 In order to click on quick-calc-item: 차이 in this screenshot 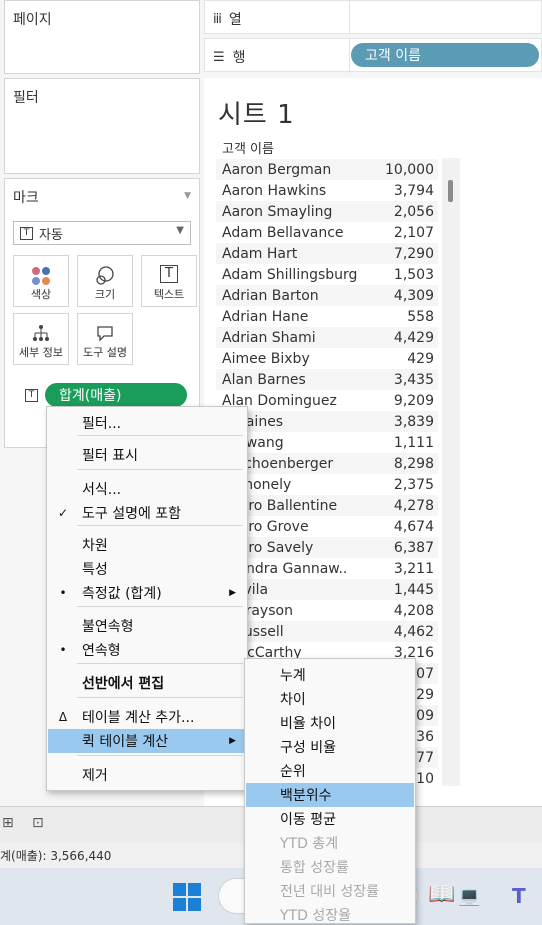, I will do `click(330, 699)`.